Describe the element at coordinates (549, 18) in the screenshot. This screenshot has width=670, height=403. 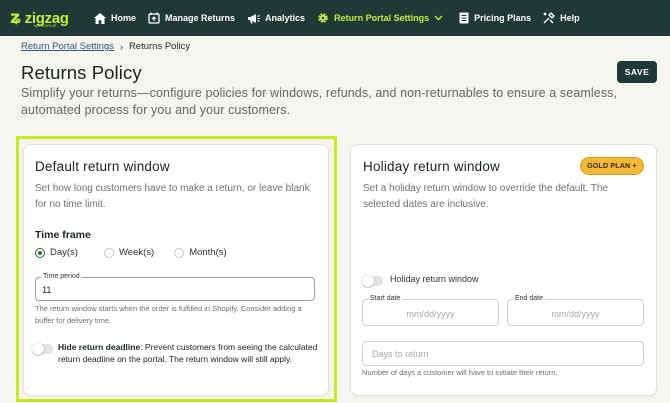
I see `tools-help-icon` at that location.